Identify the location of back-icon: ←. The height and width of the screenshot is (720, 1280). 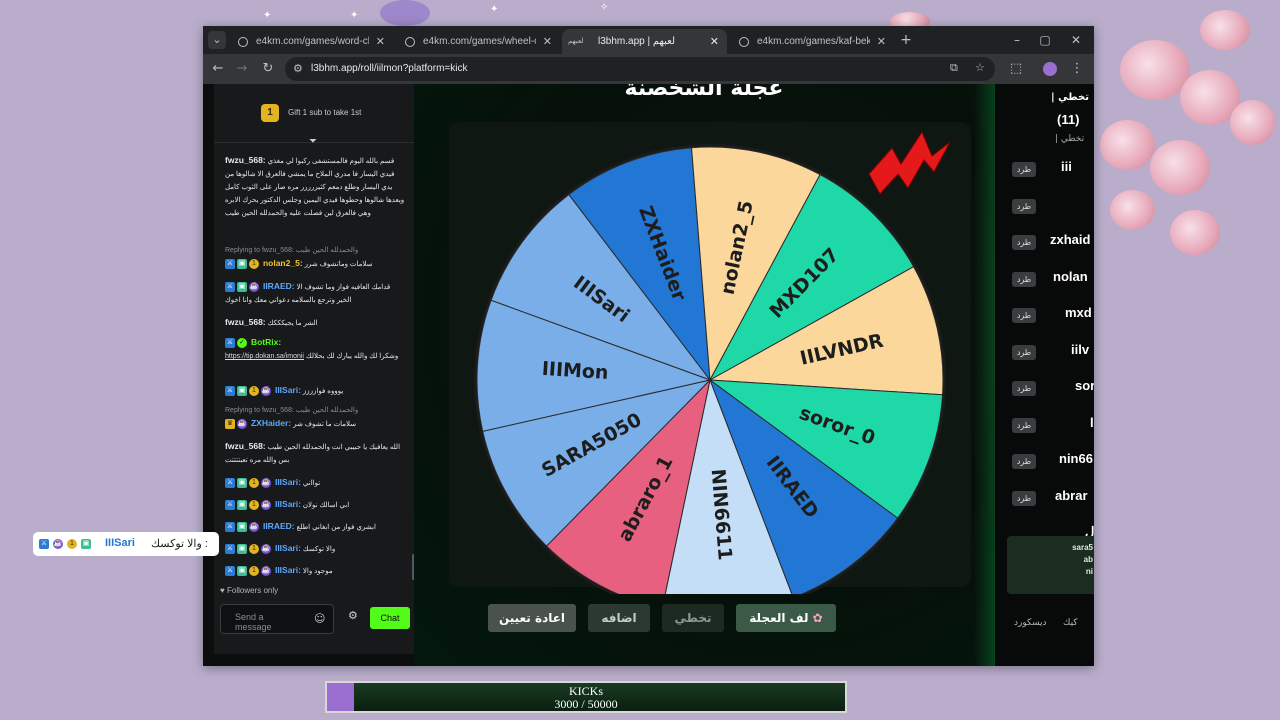
(218, 69).